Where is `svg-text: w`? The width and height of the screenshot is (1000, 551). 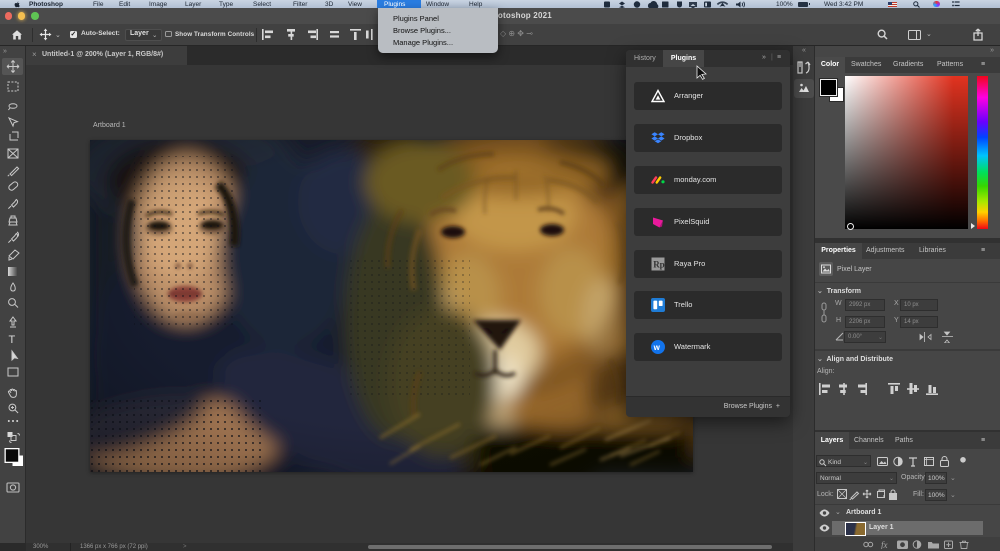
svg-text: w is located at coordinates (657, 347).